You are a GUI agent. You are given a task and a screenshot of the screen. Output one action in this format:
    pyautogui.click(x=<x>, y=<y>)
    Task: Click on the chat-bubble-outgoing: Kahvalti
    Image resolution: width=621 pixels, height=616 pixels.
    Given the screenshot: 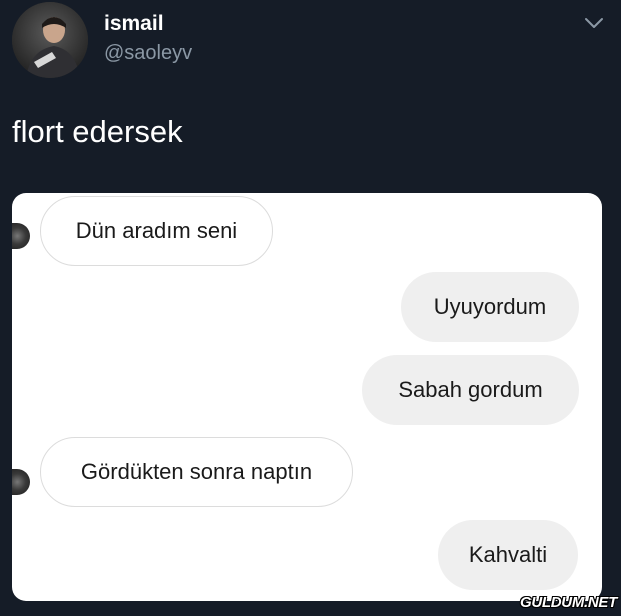 What is the action you would take?
    pyautogui.click(x=508, y=555)
    